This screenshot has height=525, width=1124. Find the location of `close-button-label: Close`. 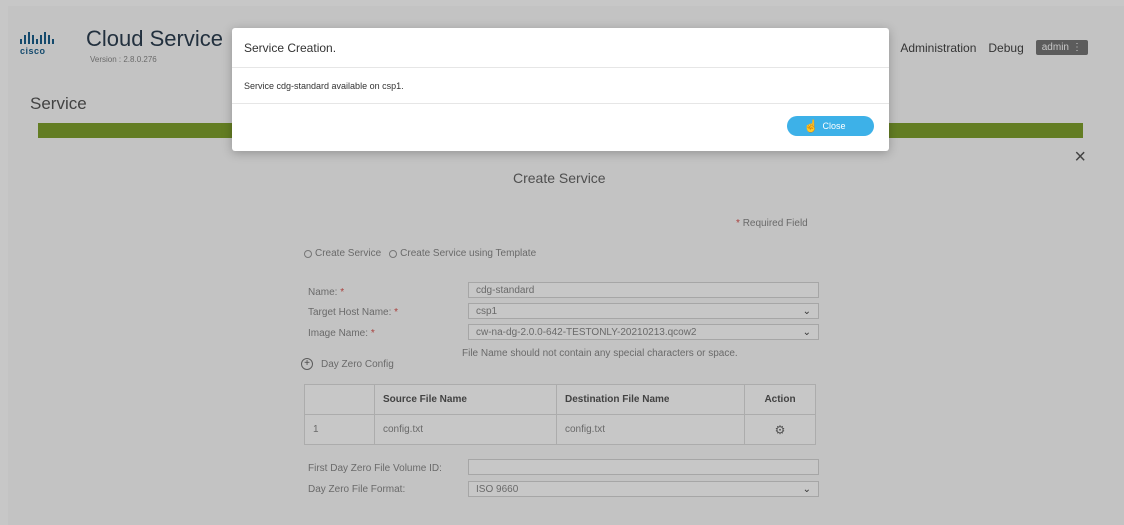

close-button-label: Close is located at coordinates (834, 126).